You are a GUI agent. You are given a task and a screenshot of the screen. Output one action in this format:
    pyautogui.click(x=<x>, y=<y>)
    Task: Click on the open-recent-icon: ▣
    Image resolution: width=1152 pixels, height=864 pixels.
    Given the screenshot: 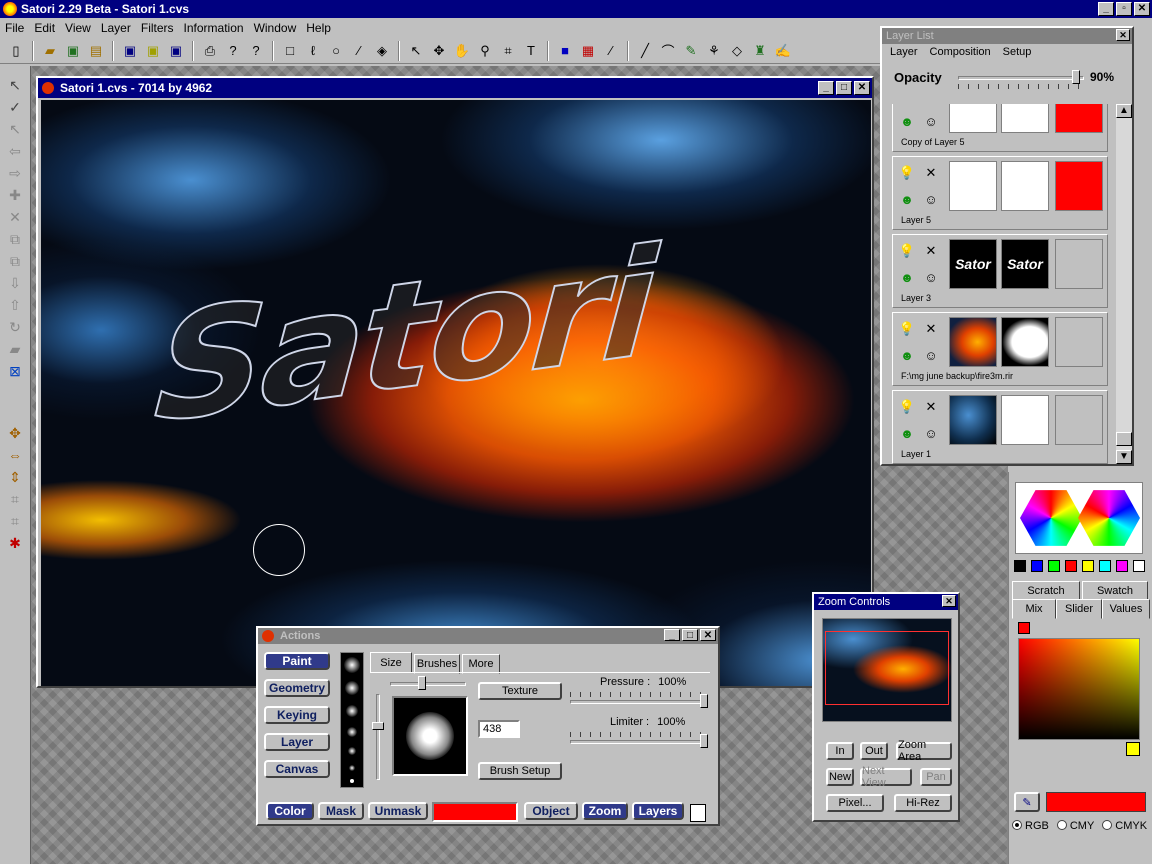 What is the action you would take?
    pyautogui.click(x=73, y=51)
    